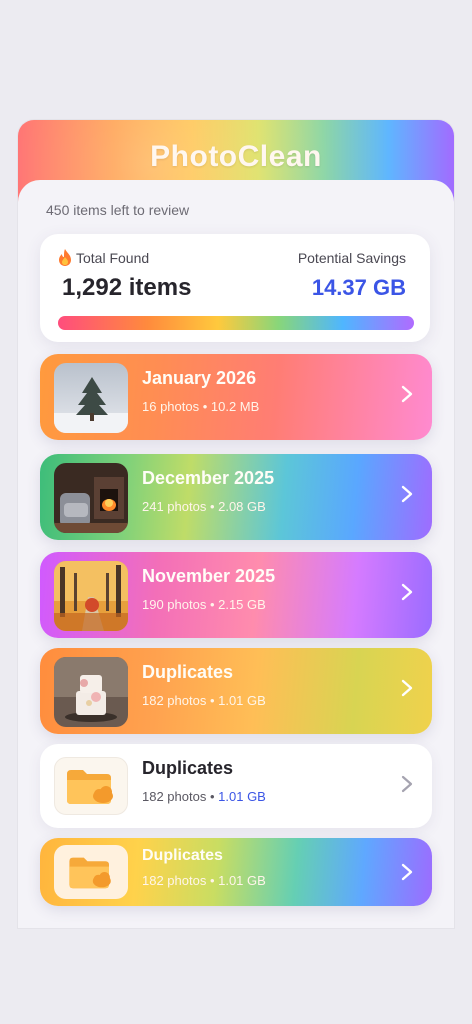 This screenshot has height=1024, width=472. I want to click on group-title: November 2025, so click(209, 576).